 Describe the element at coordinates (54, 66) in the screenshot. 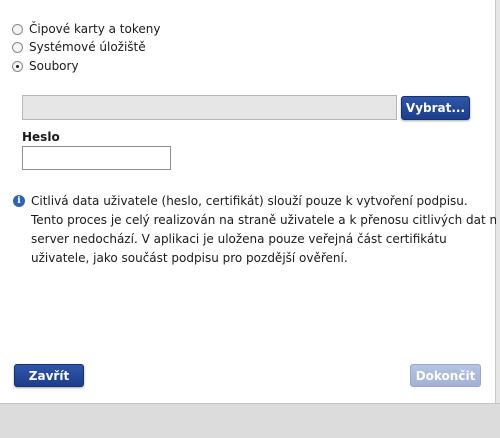

I see `radio-label-files: Soubory` at that location.